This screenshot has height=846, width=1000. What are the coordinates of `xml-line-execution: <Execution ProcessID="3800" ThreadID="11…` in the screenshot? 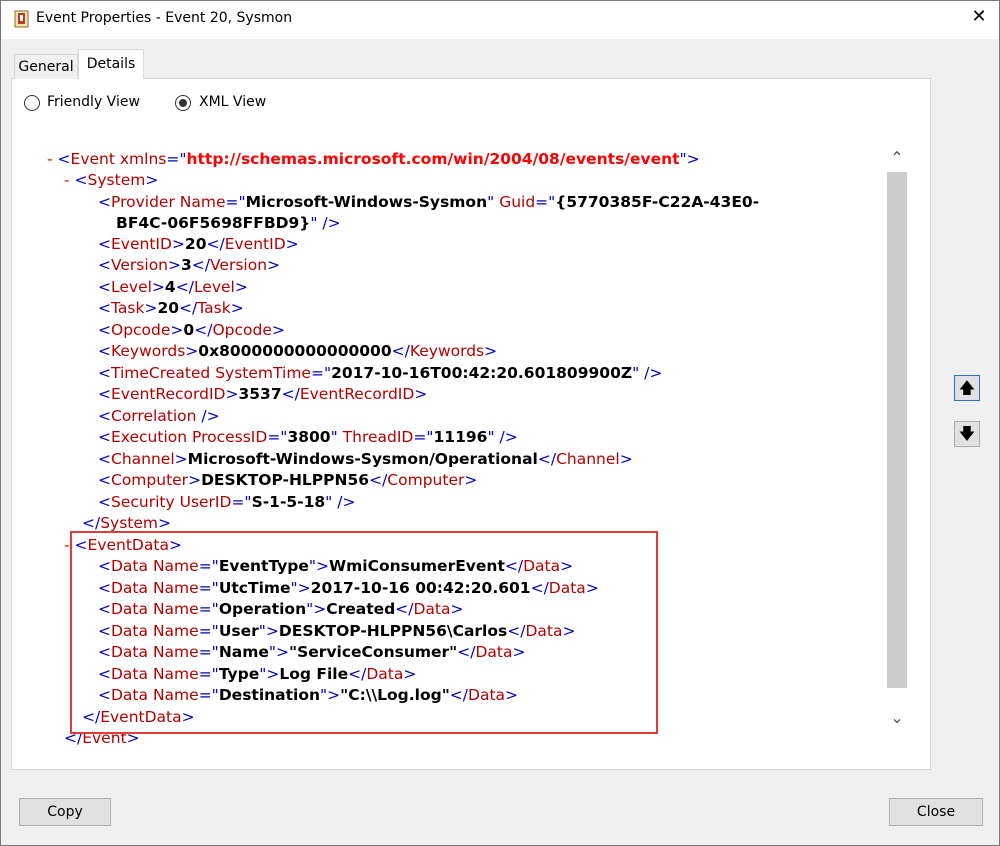 It's located at (308, 437).